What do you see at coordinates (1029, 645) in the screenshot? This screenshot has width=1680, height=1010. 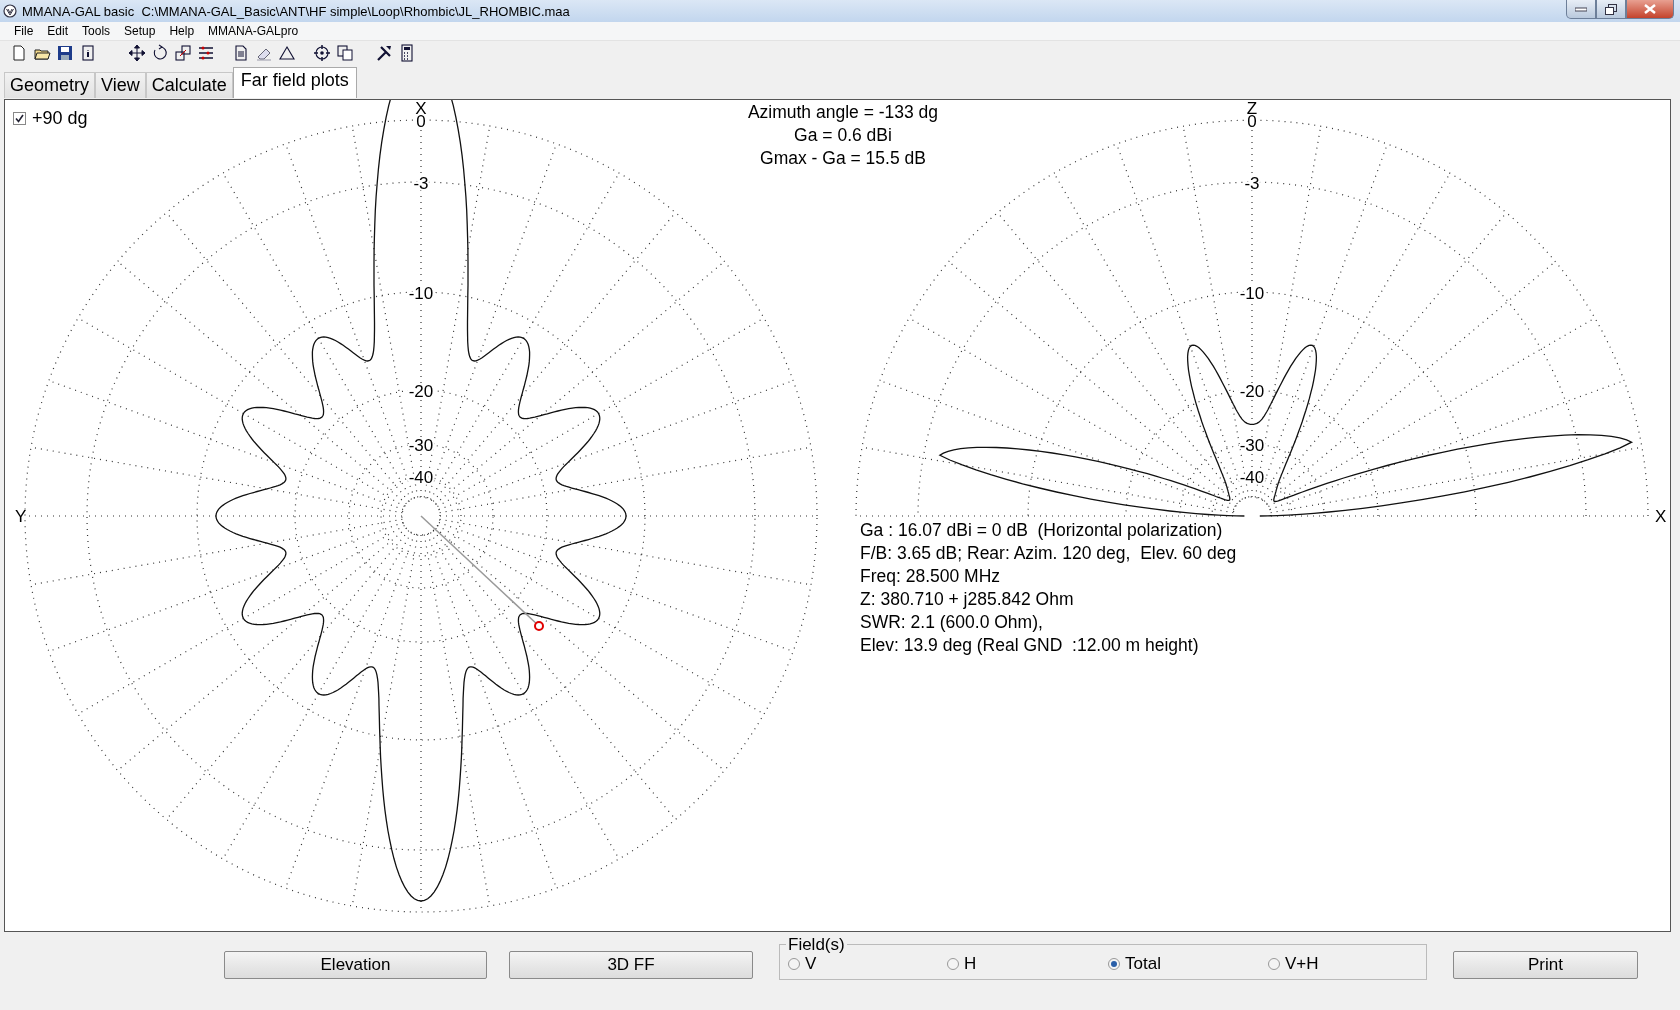 I see `result-text: Elev: 13.9 deg (Real GND :12.00 m height)` at bounding box center [1029, 645].